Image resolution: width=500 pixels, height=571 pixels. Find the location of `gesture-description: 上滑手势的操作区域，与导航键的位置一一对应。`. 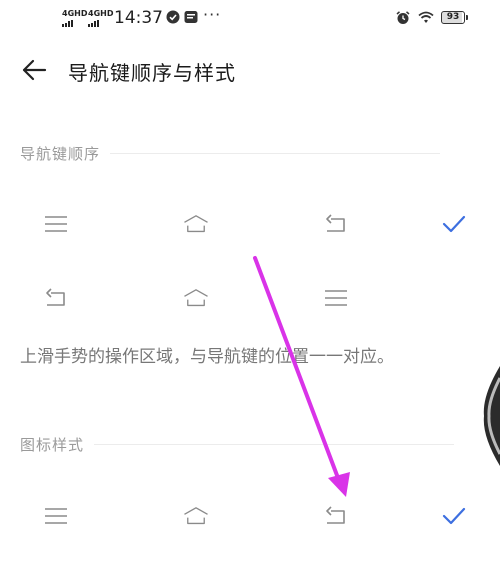

gesture-description: 上滑手势的操作区域，与导航键的位置一一对应。 is located at coordinates (207, 357).